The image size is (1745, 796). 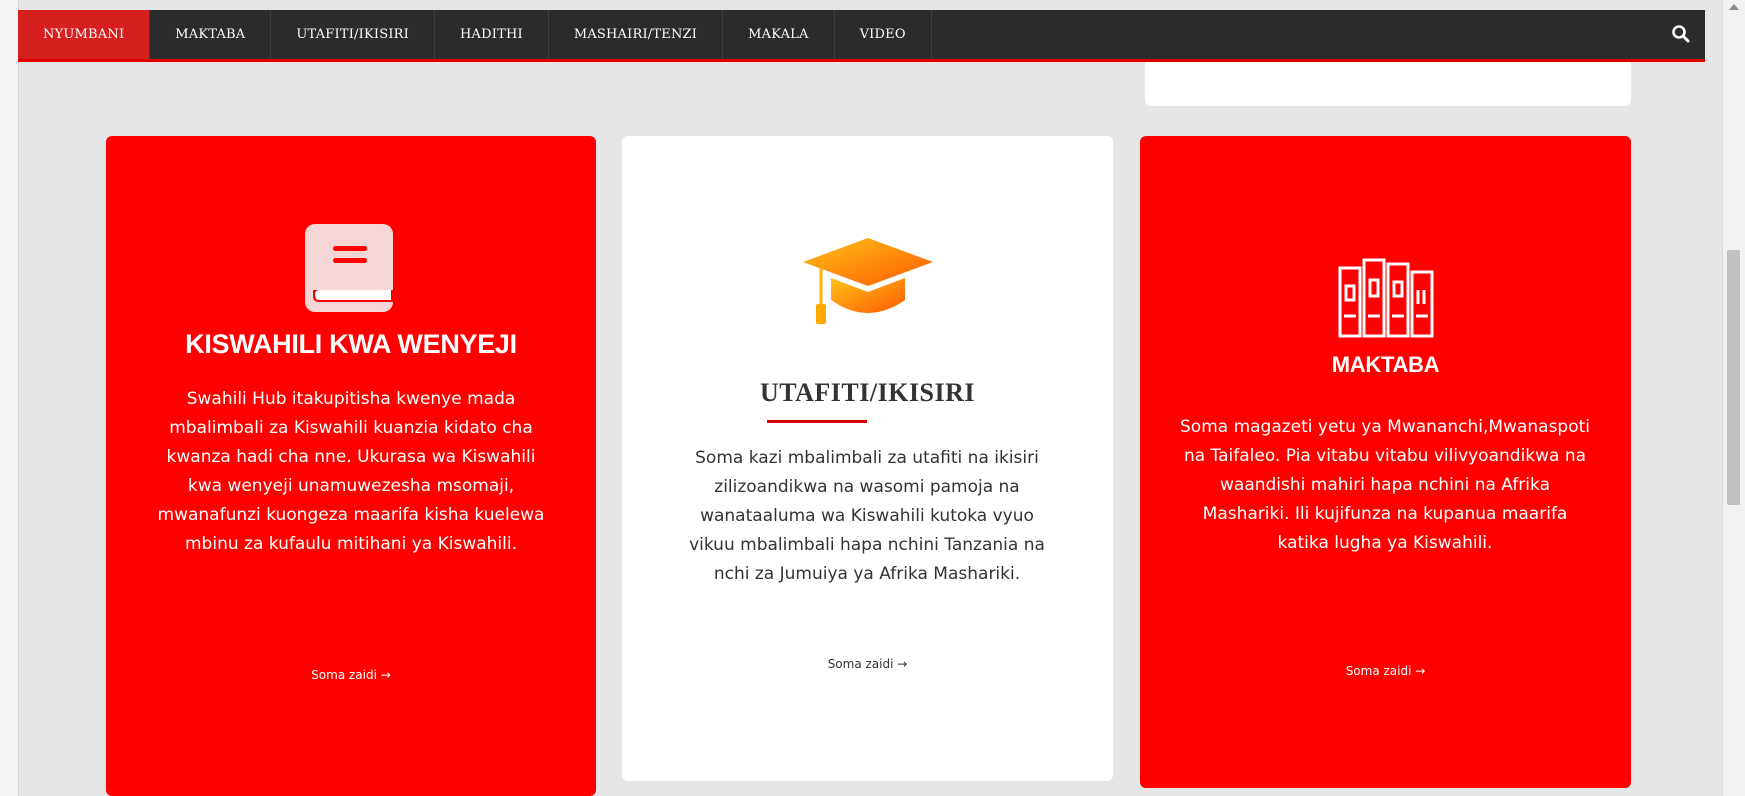 What do you see at coordinates (84, 34) in the screenshot?
I see `nav-item-nyumbani: NYUMBANI` at bounding box center [84, 34].